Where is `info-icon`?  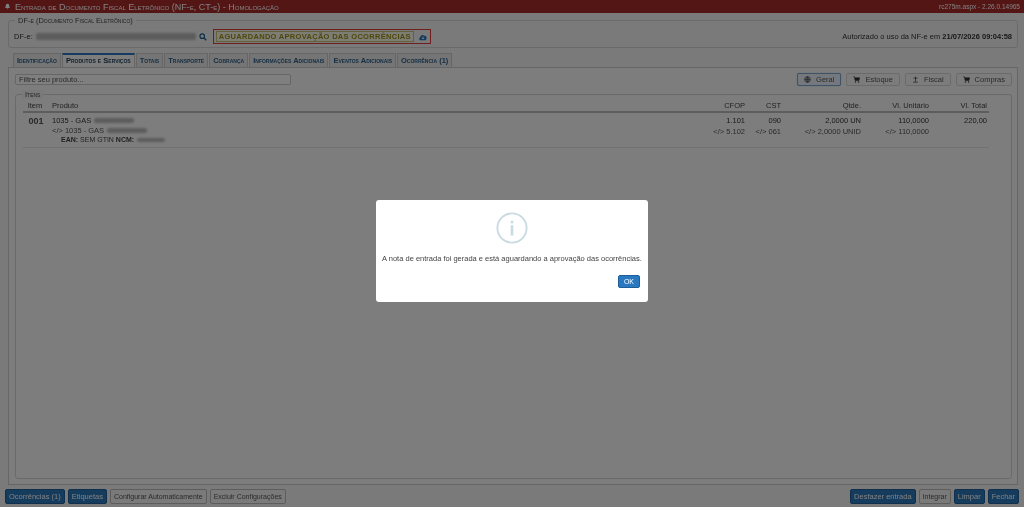 info-icon is located at coordinates (512, 228).